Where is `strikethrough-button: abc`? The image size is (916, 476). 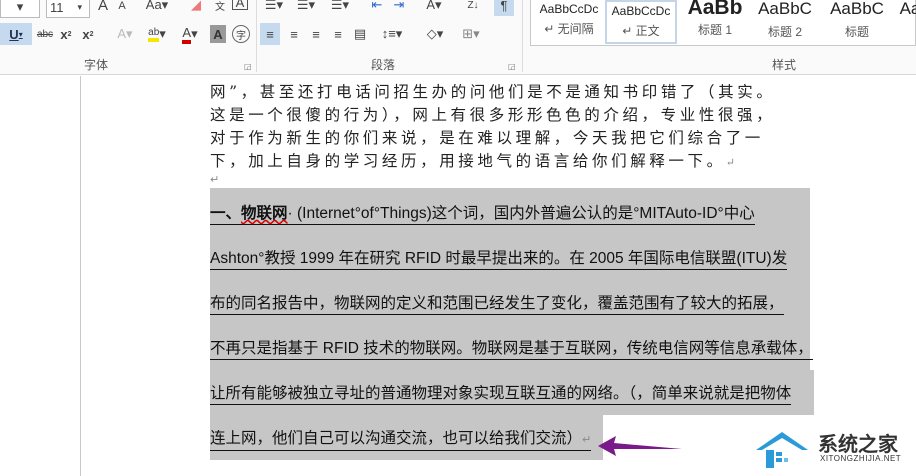
strikethrough-button: abc is located at coordinates (45, 34).